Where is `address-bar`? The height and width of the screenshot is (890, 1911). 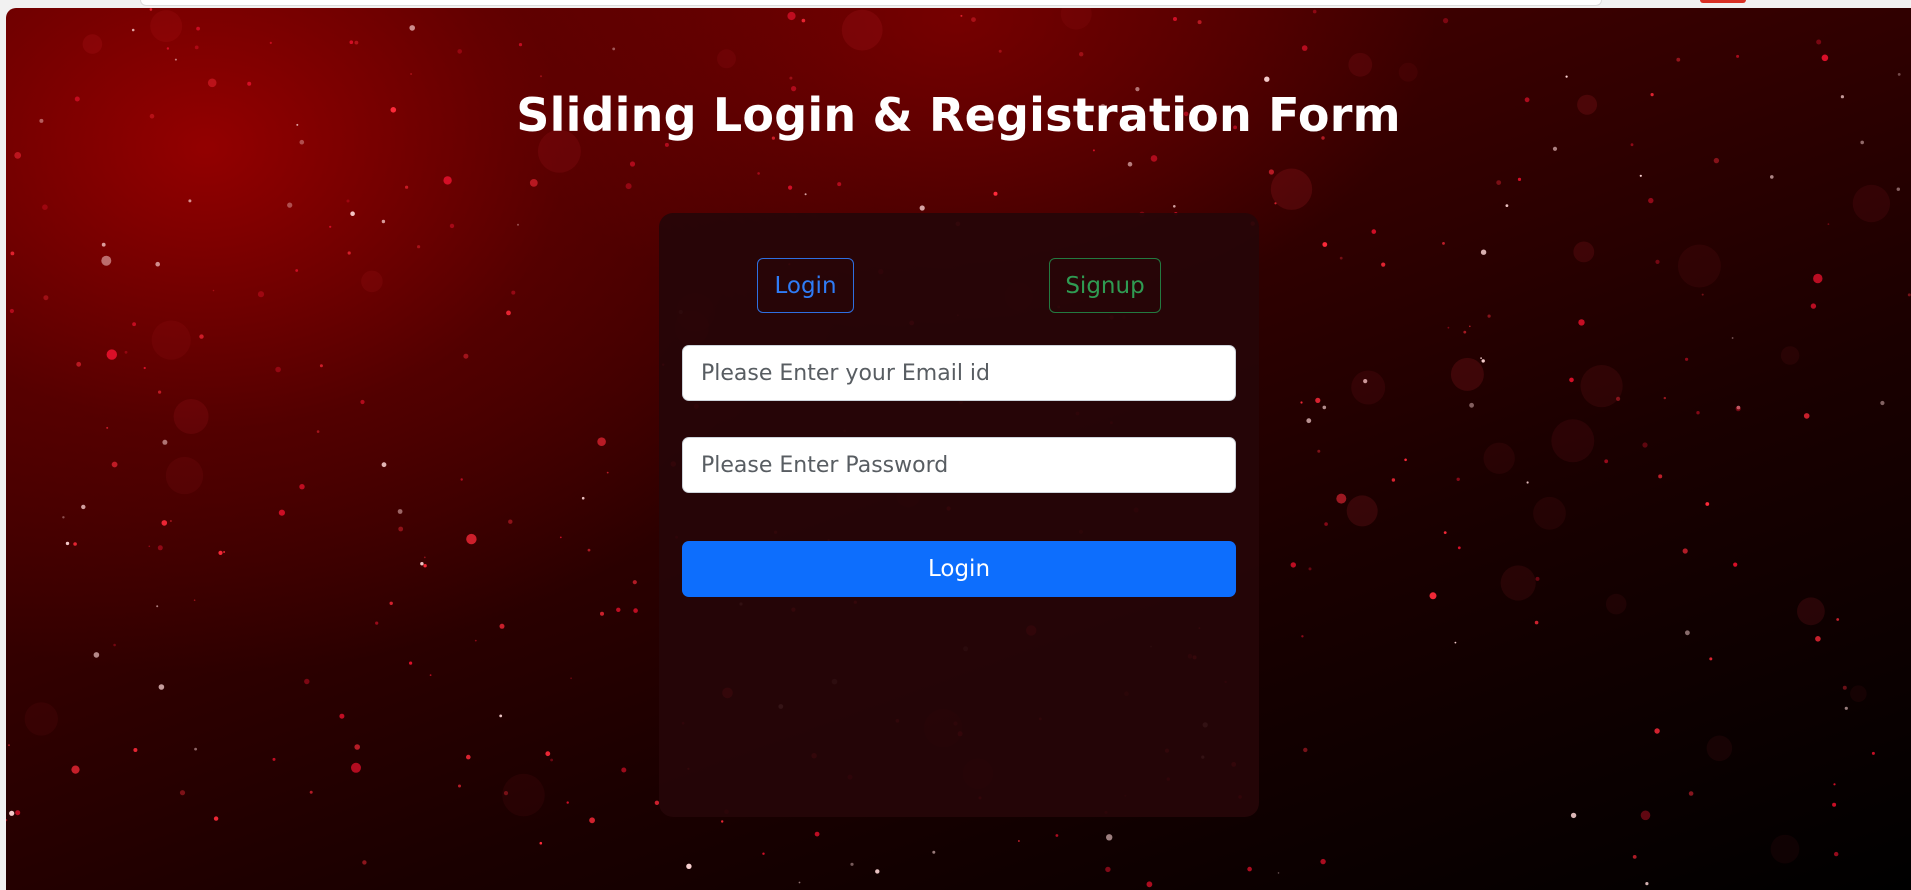
address-bar is located at coordinates (871, 3).